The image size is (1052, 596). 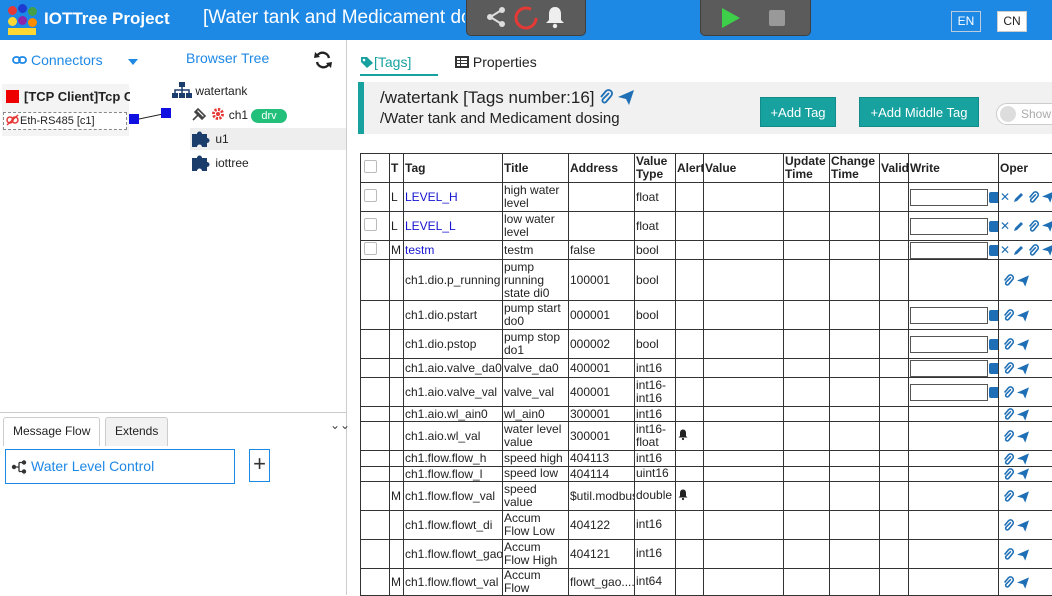 I want to click on tag-name: LEVEL_L, so click(x=430, y=226).